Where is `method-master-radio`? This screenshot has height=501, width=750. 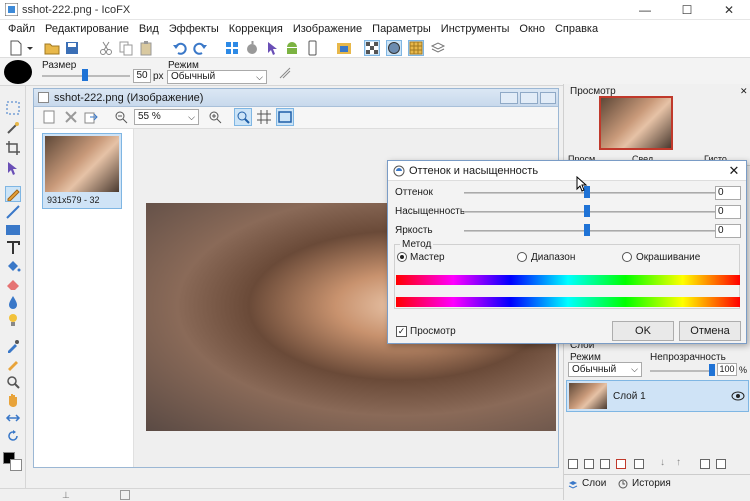
method-master-radio is located at coordinates (402, 257).